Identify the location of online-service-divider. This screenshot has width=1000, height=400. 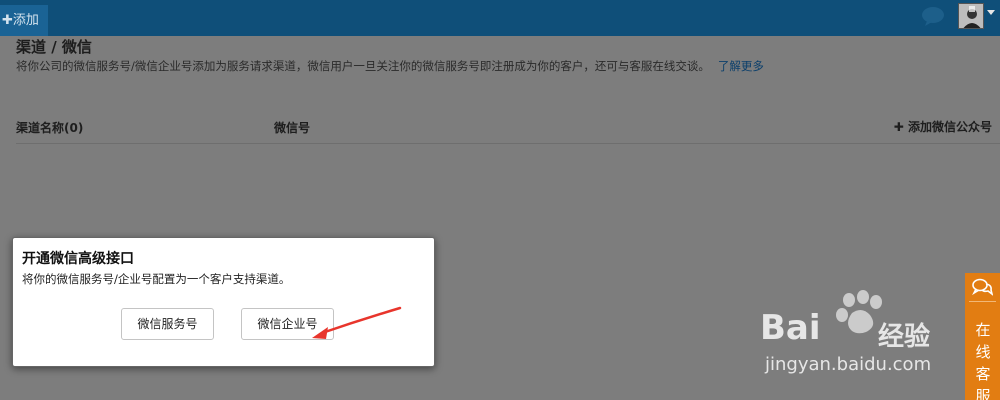
(982, 301).